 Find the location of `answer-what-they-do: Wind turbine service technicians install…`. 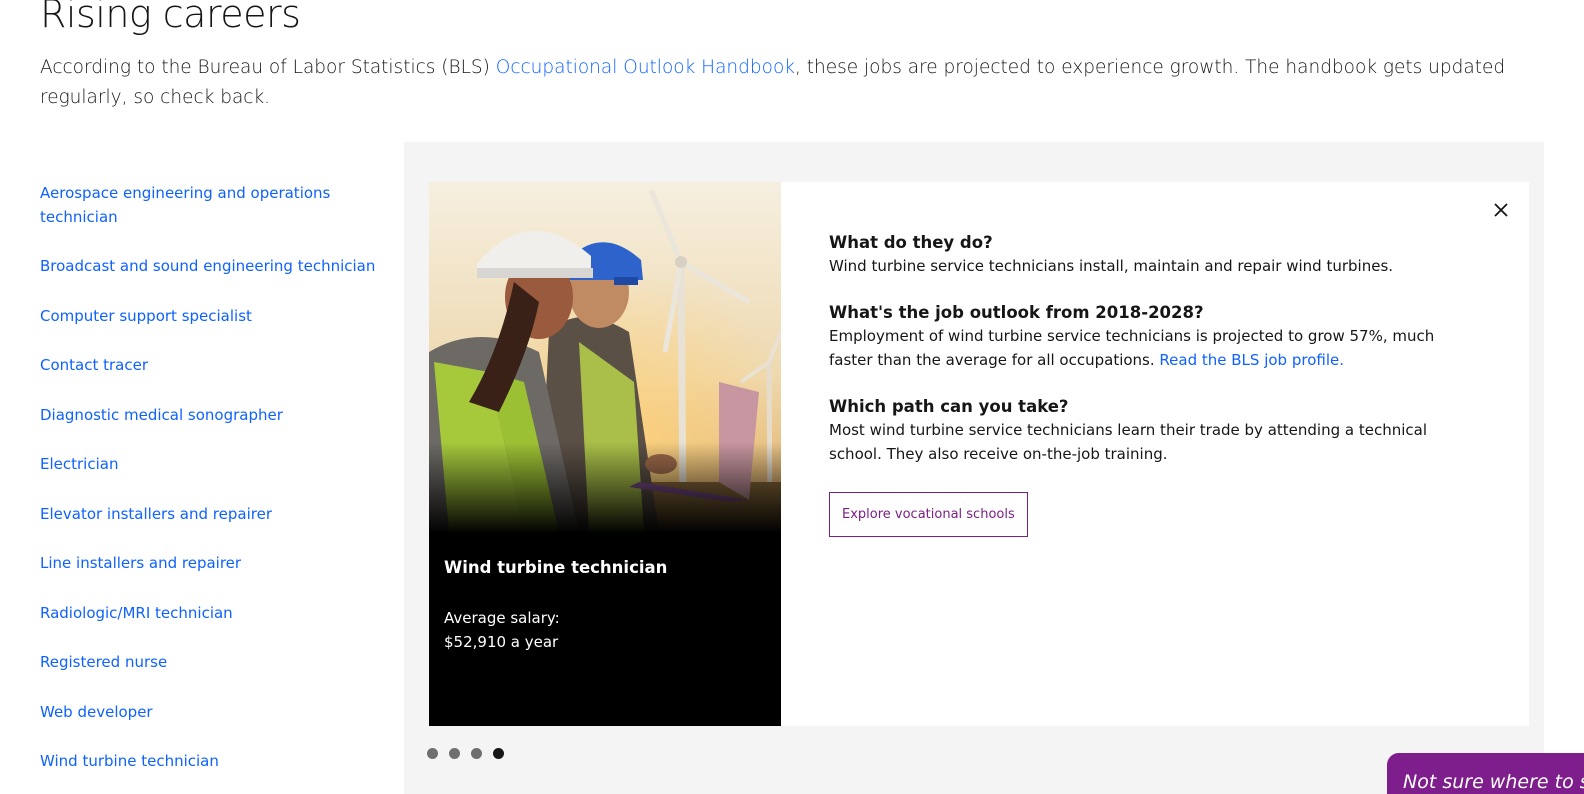

answer-what-they-do: Wind turbine service technicians install… is located at coordinates (1111, 266).